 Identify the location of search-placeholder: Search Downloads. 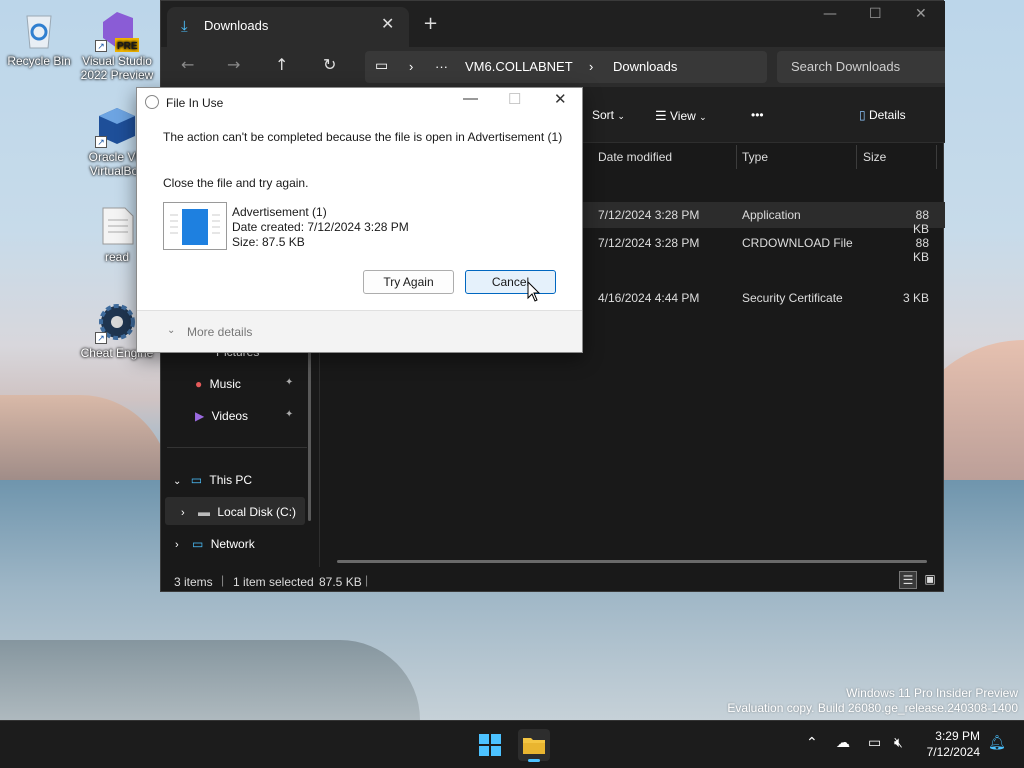
(846, 66).